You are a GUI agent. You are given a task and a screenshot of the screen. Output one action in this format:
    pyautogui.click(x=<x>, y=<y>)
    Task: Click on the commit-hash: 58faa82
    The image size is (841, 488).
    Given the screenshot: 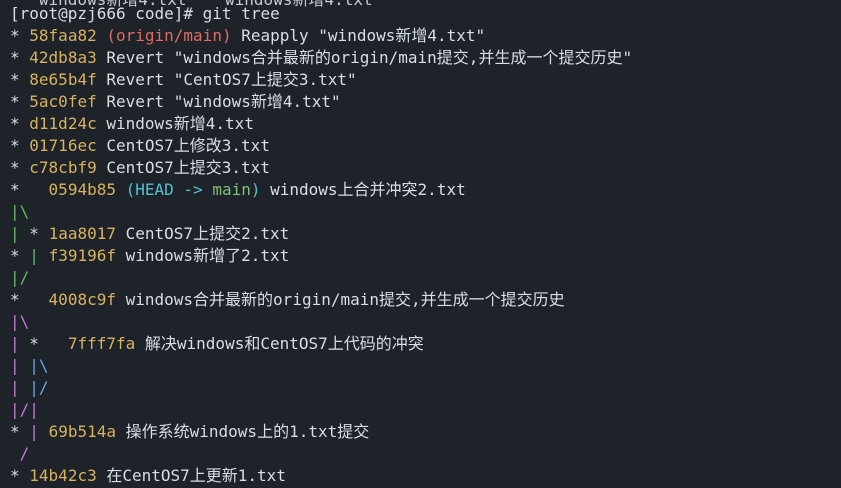 What is the action you would take?
    pyautogui.click(x=63, y=35)
    